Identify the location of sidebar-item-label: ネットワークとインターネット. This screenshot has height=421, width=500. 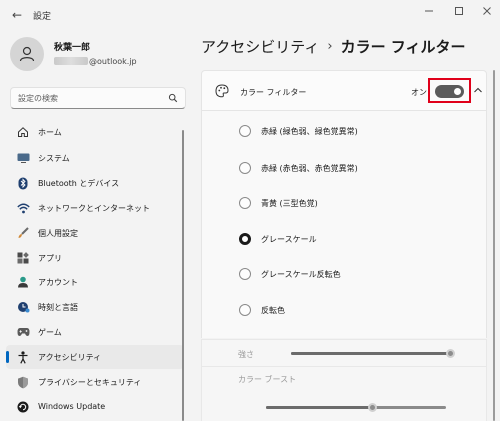
(94, 208).